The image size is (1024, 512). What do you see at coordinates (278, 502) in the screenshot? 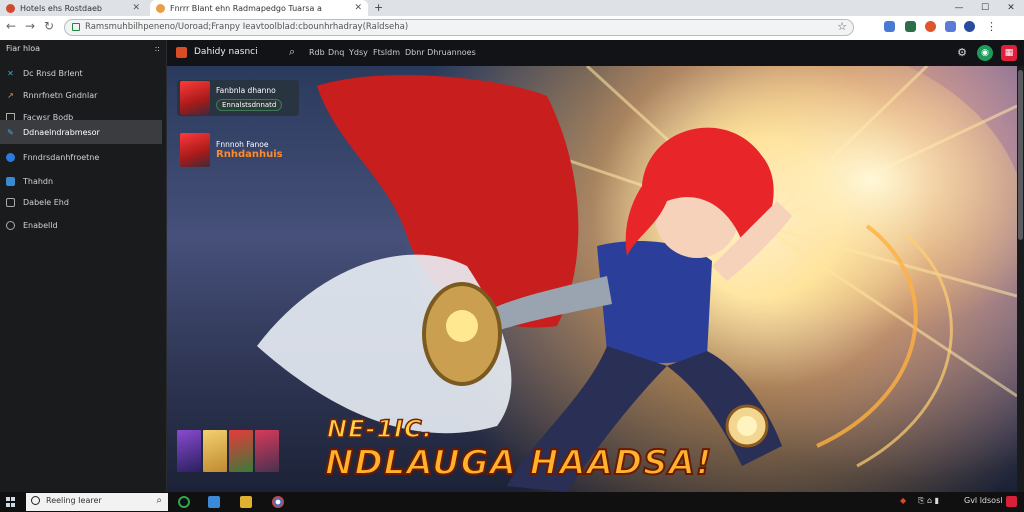
I see `browser-icon` at bounding box center [278, 502].